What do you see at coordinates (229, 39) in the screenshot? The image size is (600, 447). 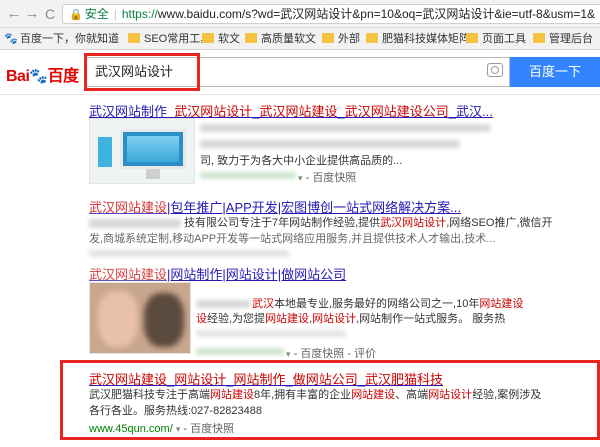 I see `bookmark-label: 软文` at bounding box center [229, 39].